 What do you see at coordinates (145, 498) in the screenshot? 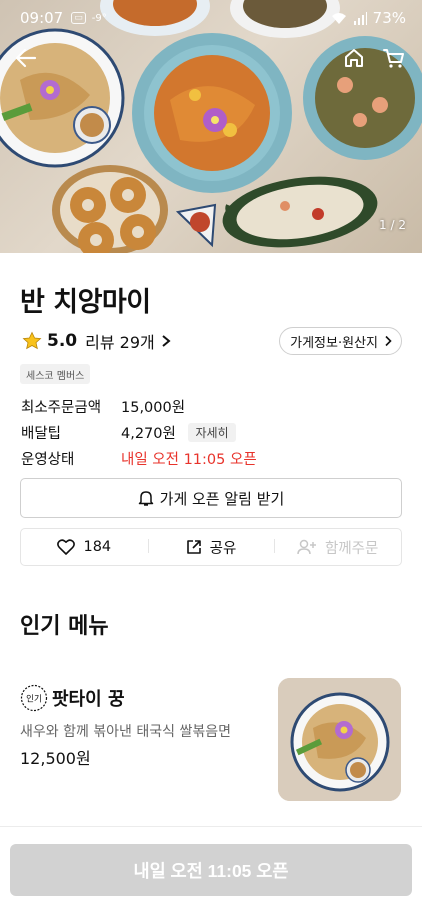
I see `bell-icon` at bounding box center [145, 498].